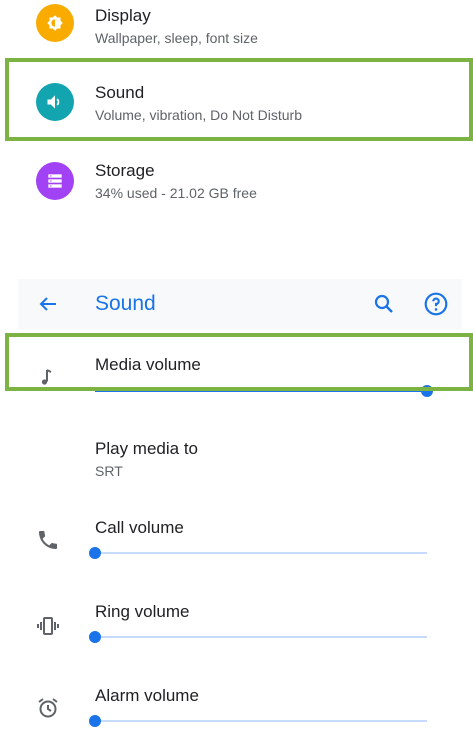  Describe the element at coordinates (147, 695) in the screenshot. I see `alarm-volume-label: Alarm volume` at that location.